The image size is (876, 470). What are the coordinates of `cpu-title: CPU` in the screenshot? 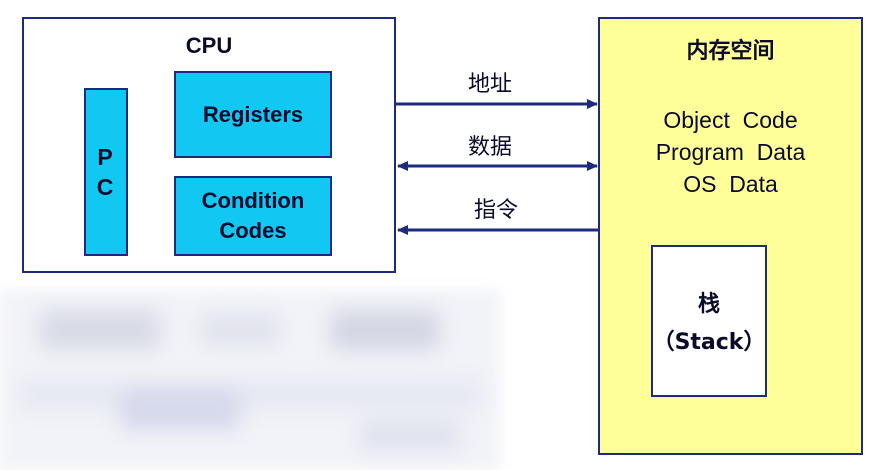 It's located at (209, 45).